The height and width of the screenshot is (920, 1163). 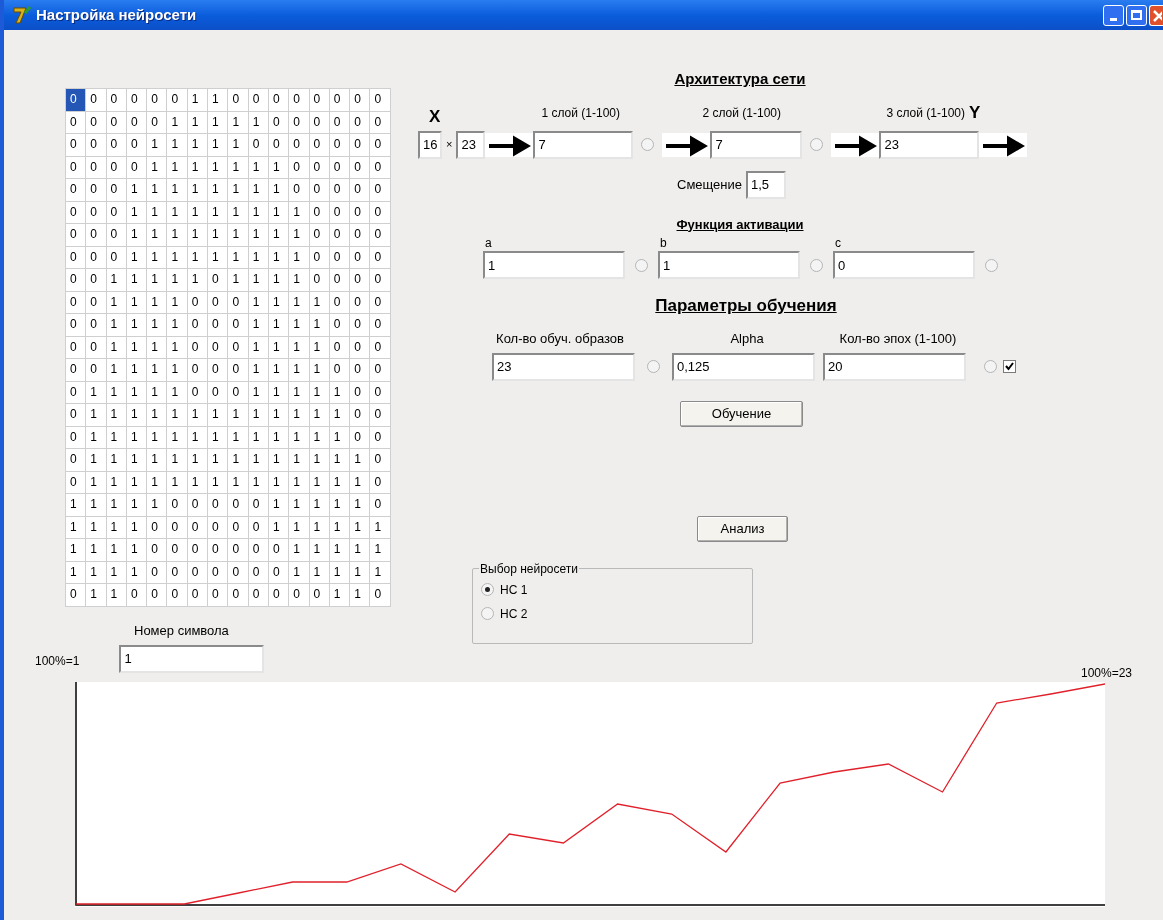 What do you see at coordinates (741, 413) in the screenshot?
I see `button: Обучение` at bounding box center [741, 413].